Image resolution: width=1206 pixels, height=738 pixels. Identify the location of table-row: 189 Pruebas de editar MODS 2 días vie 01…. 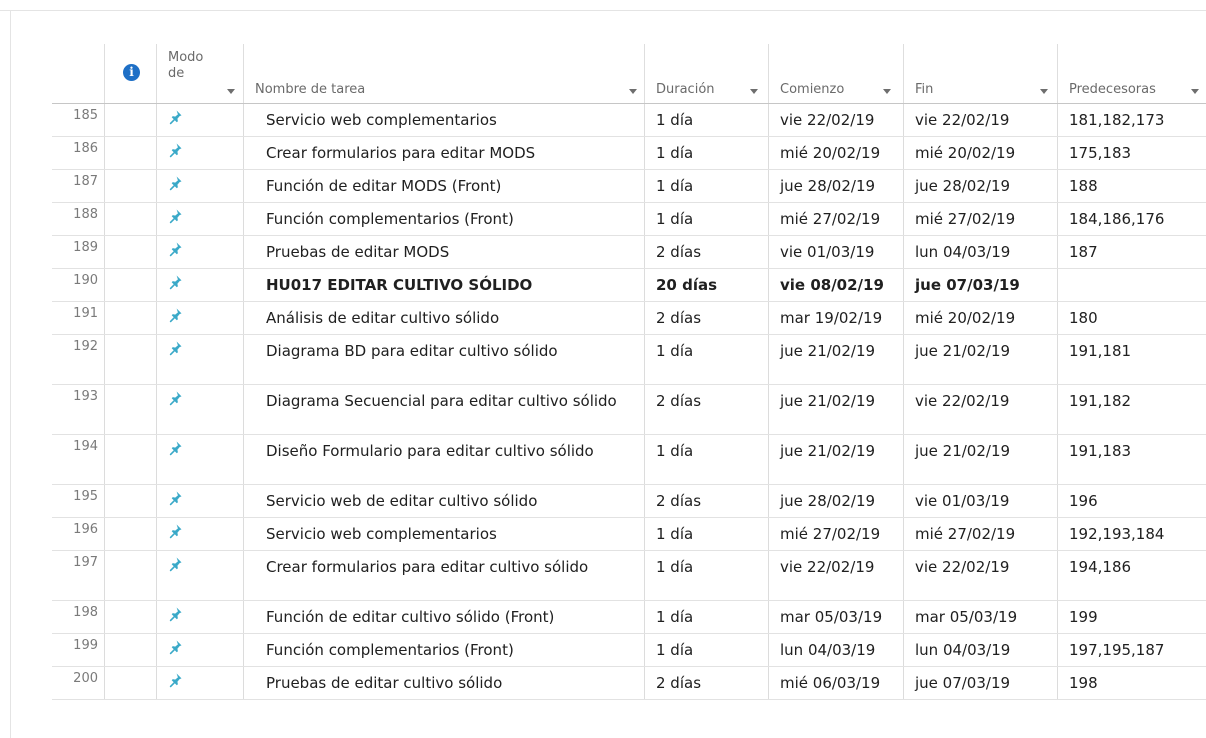
(629, 252).